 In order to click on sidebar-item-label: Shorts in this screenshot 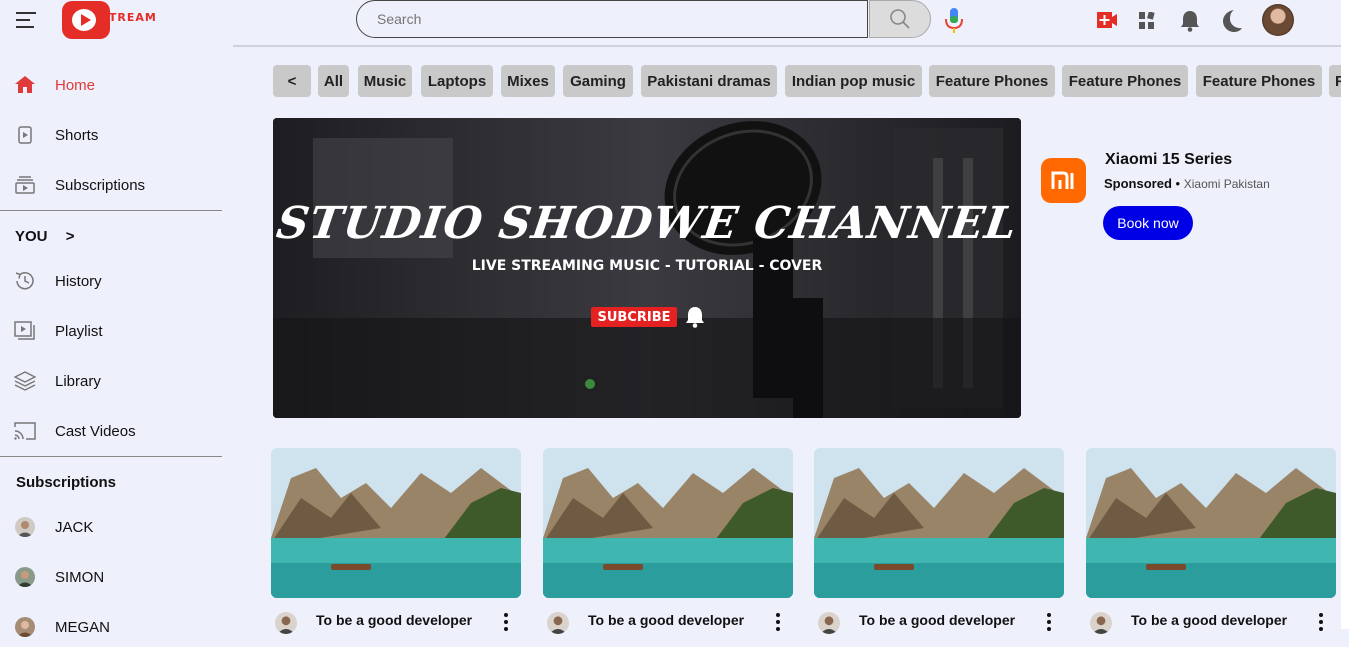, I will do `click(77, 135)`.